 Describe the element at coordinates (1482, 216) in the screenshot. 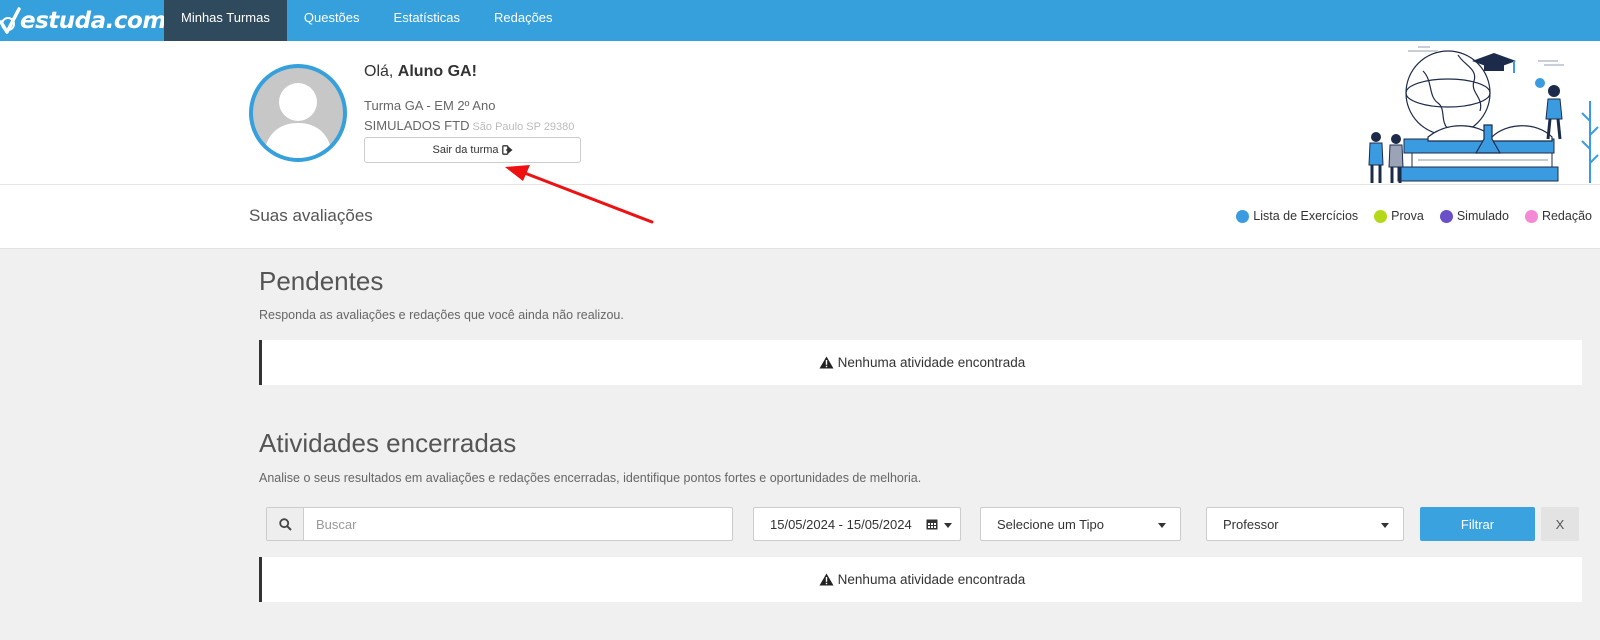

I see `legend-label: Simulado` at that location.